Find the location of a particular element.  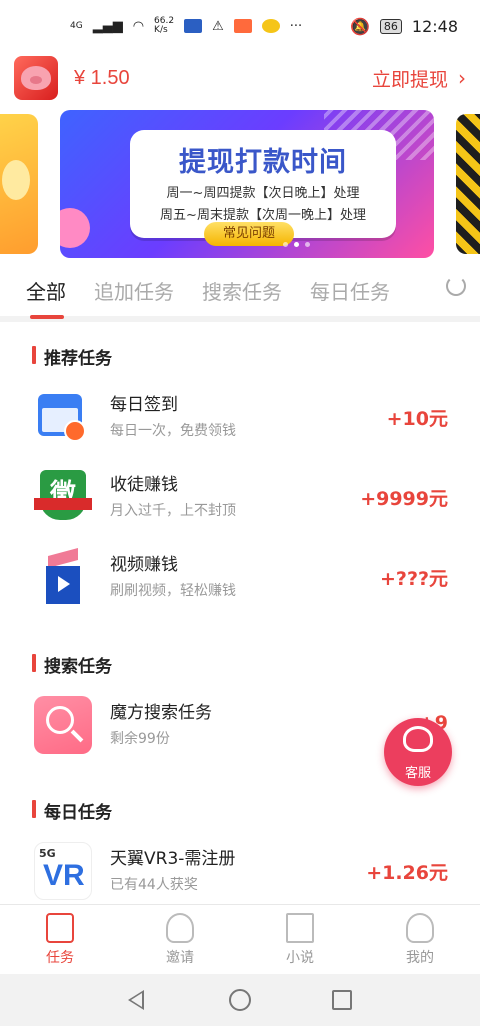

task-name: 天翼VR3-需注册 is located at coordinates (173, 859).